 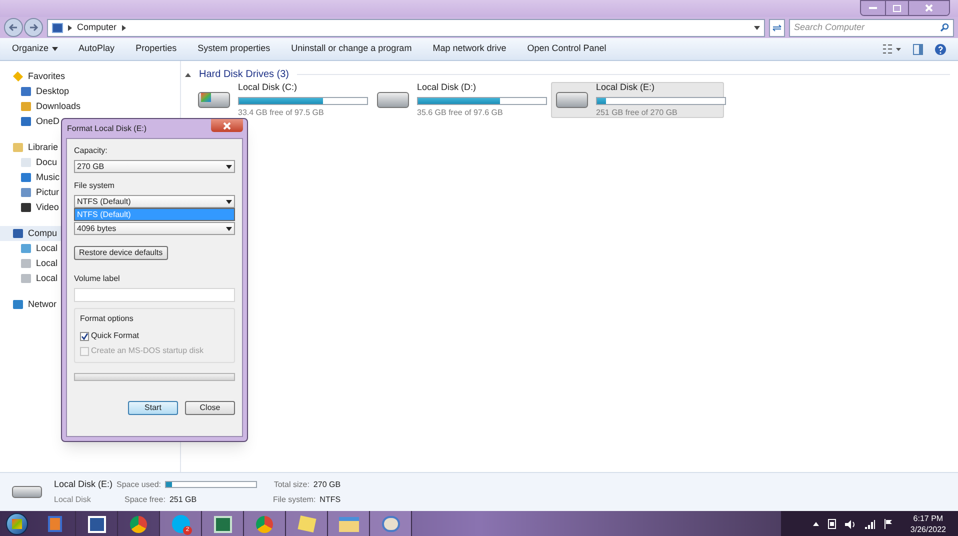 What do you see at coordinates (42, 305) in the screenshot?
I see `sidebar-item: Networ` at bounding box center [42, 305].